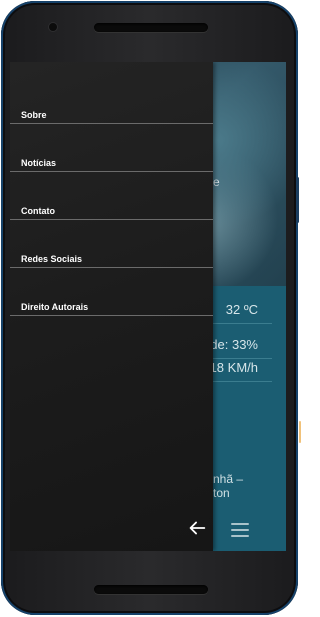 The width and height of the screenshot is (320, 617). I want to click on drawer-item-label: Notícias, so click(39, 163).